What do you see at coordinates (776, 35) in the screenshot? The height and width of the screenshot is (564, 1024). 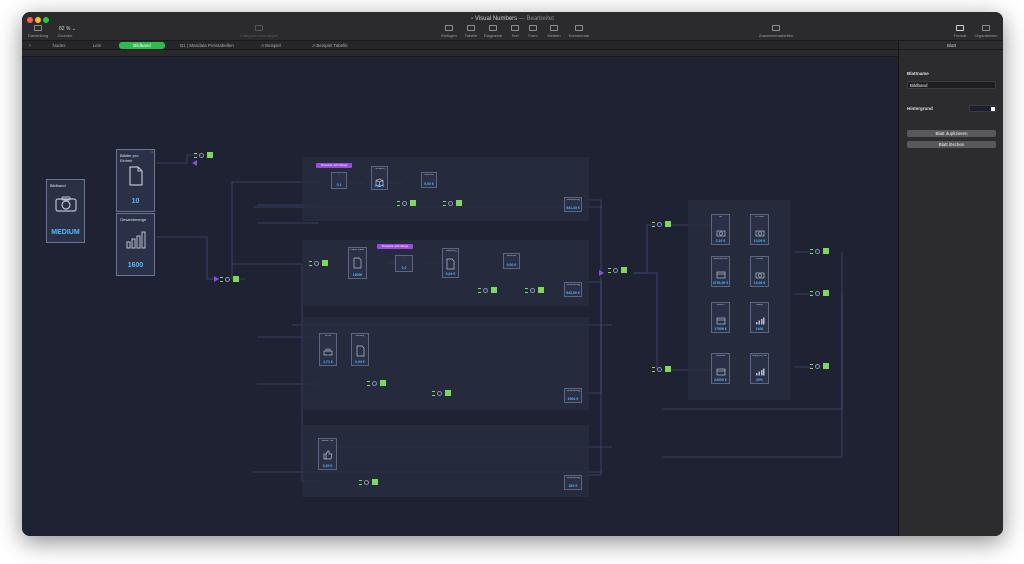 I see `collaborate-label: Zusammenarbeiten` at bounding box center [776, 35].